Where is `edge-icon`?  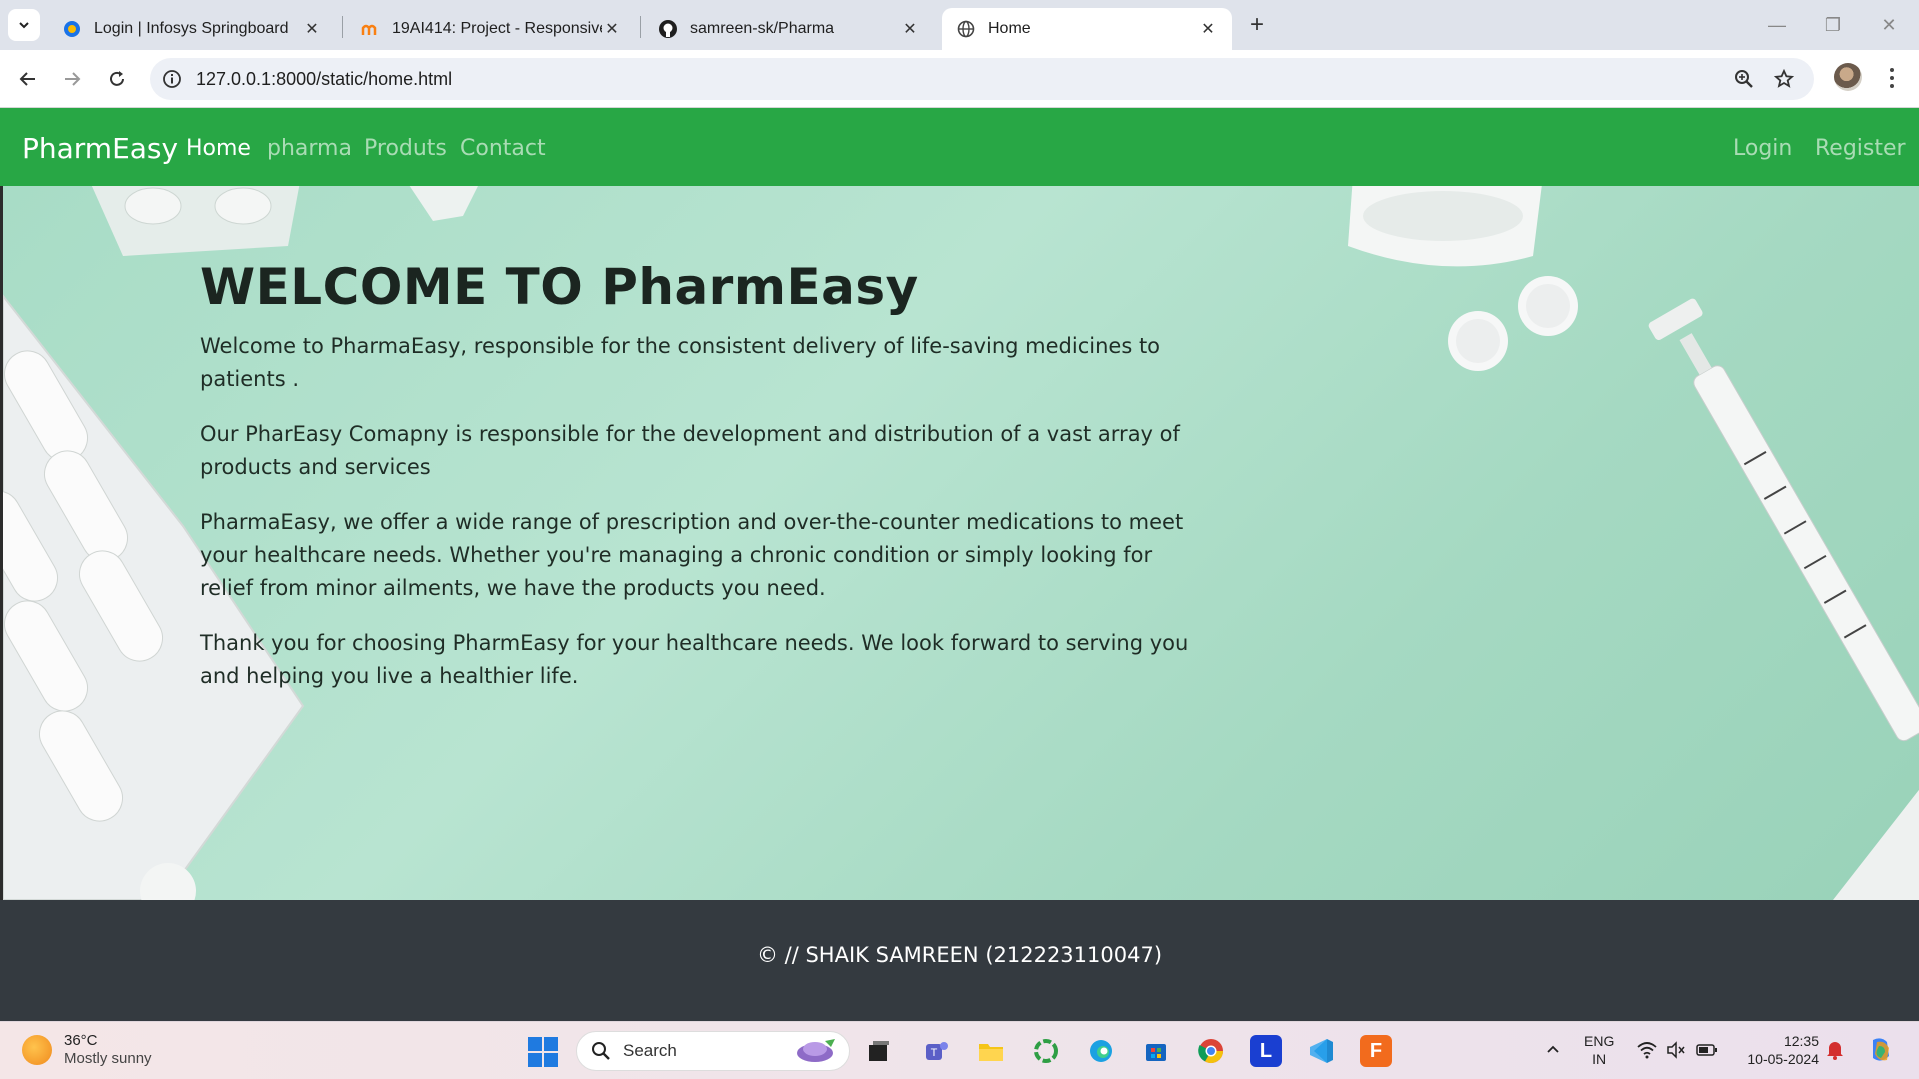 edge-icon is located at coordinates (1101, 1051).